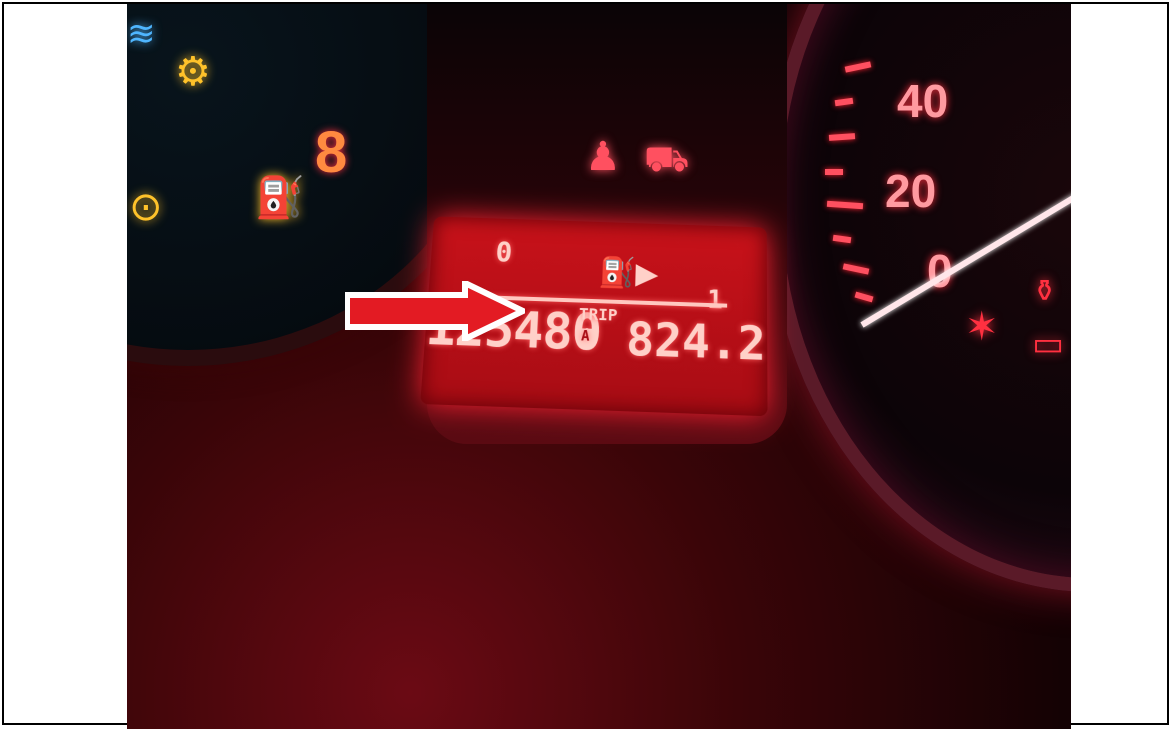  What do you see at coordinates (628, 273) in the screenshot?
I see `fuel-pump-icon: ⛽▶` at bounding box center [628, 273].